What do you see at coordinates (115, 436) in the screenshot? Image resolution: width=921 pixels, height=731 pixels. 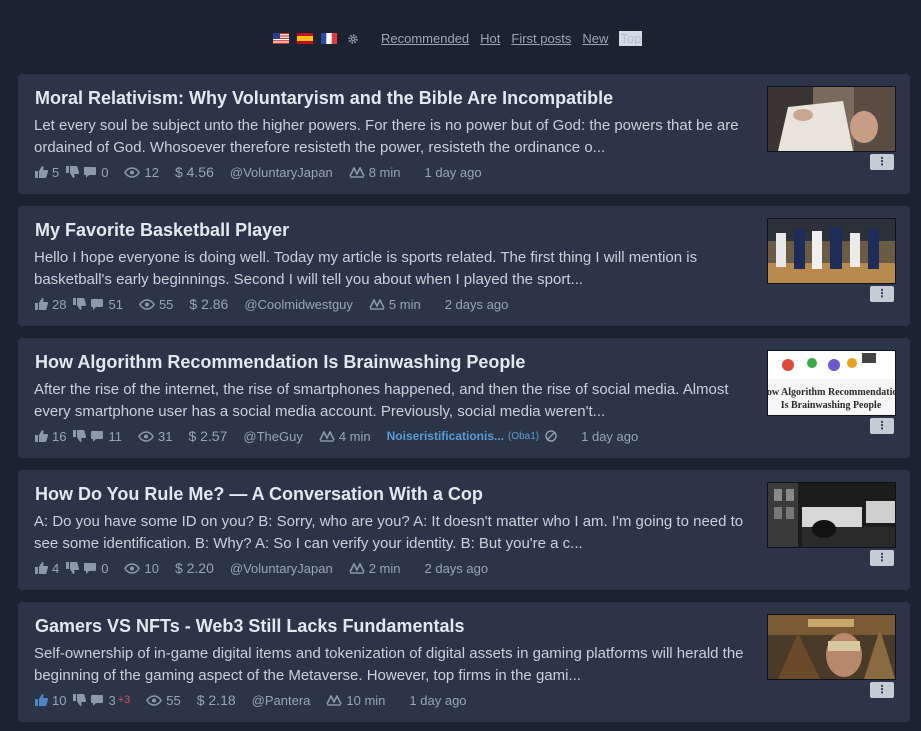 I see `comment-count: 11` at bounding box center [115, 436].